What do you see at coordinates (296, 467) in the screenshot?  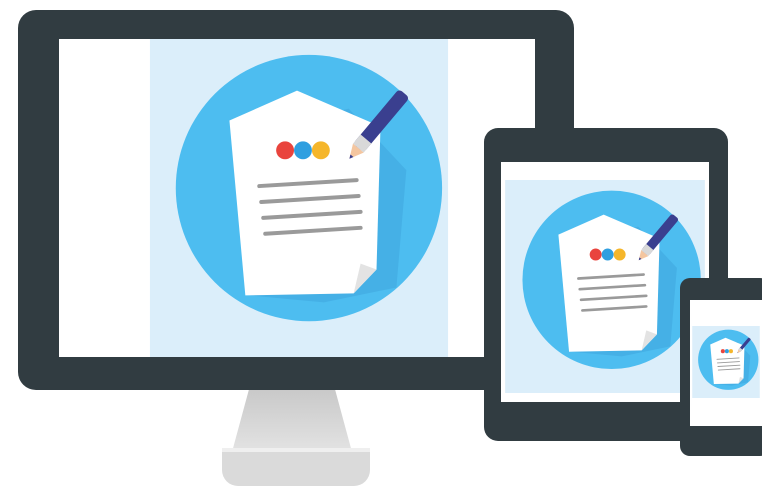 I see `monitor-base` at bounding box center [296, 467].